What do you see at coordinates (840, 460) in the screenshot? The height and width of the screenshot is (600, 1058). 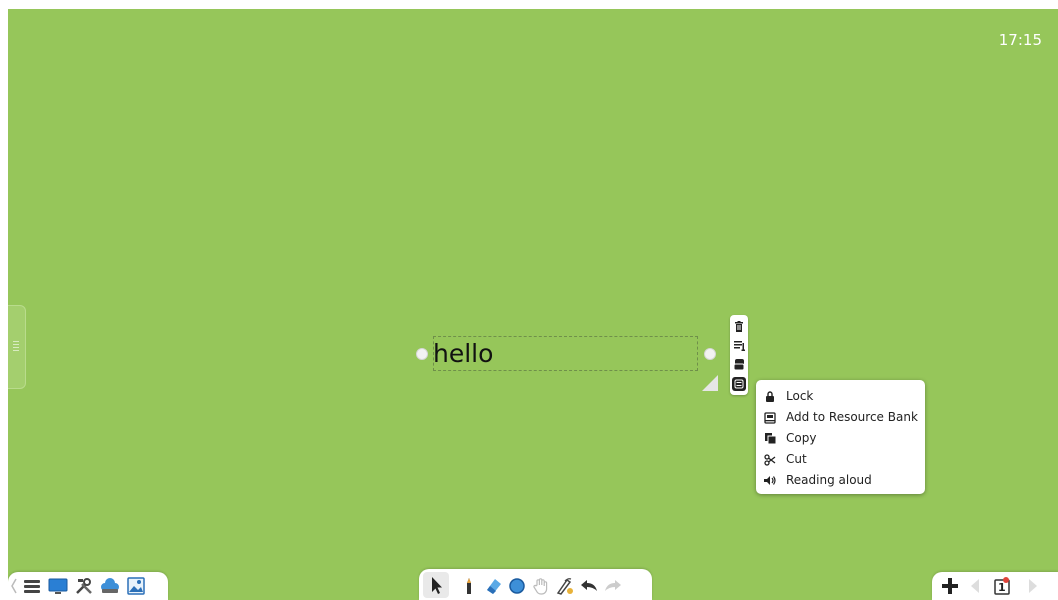 I see `menu-item-cut: Cut` at bounding box center [840, 460].